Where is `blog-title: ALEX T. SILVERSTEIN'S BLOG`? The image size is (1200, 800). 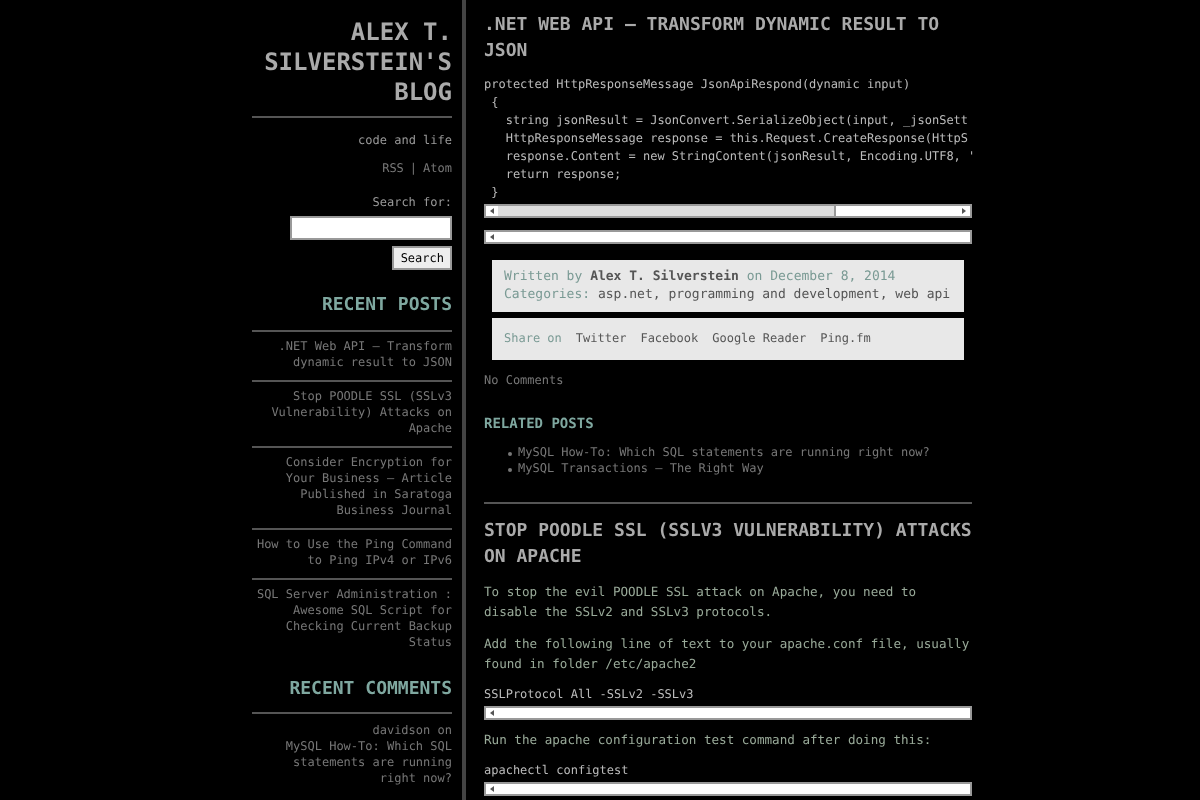 blog-title: ALEX T. SILVERSTEIN'S BLOG is located at coordinates (352, 66).